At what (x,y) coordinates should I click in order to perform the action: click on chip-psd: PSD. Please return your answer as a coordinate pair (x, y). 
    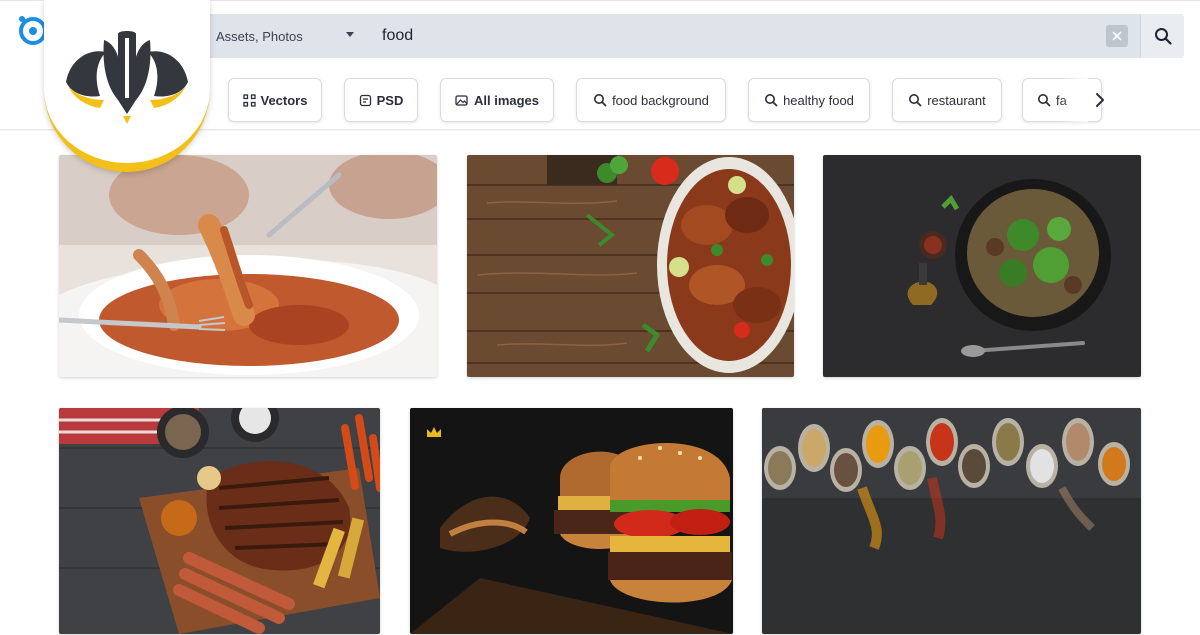
    Looking at the image, I should click on (381, 100).